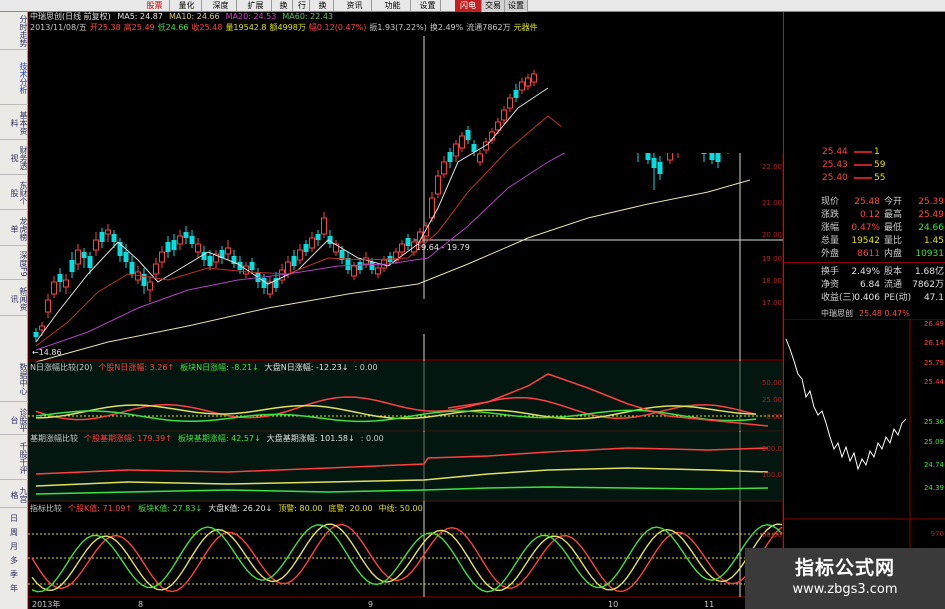 This screenshot has width=945, height=609. Describe the element at coordinates (864, 254) in the screenshot. I see `quote-row: 外盘 8611 内盘 10931` at that location.